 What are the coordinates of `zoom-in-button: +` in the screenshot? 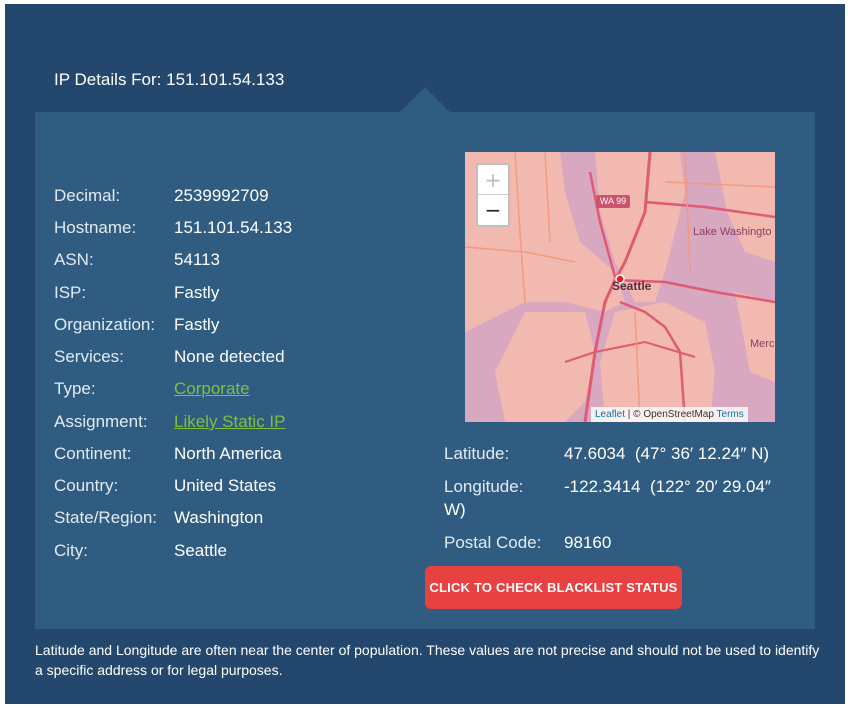 It's located at (493, 180).